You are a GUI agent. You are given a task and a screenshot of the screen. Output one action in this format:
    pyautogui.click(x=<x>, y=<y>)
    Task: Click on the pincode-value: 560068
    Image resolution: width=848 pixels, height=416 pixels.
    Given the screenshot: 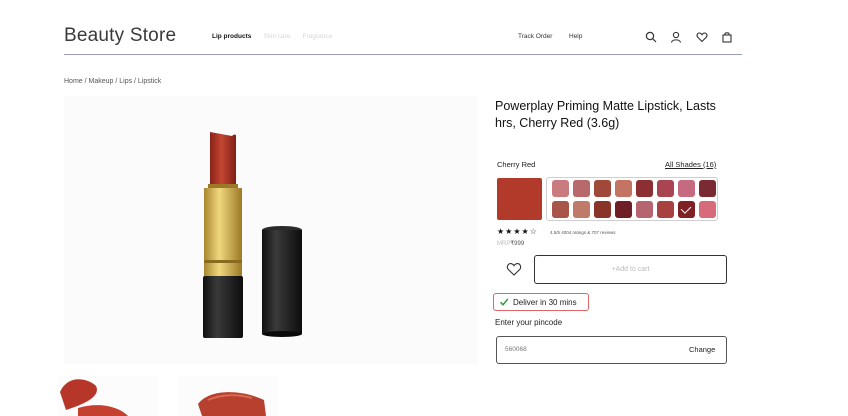 What is the action you would take?
    pyautogui.click(x=516, y=349)
    